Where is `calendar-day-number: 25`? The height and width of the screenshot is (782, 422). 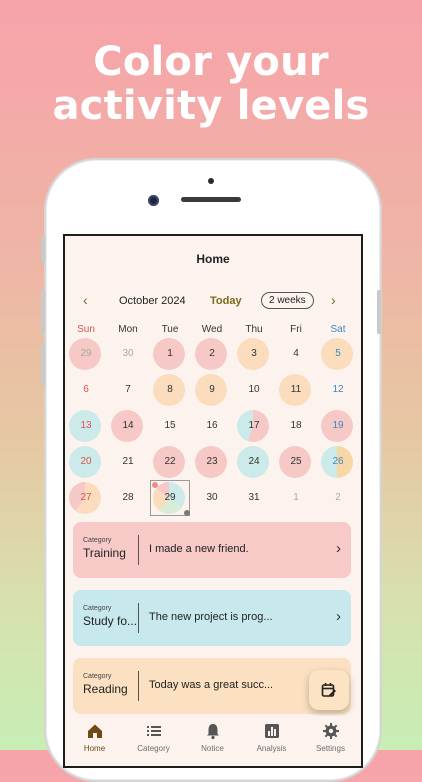
calendar-day-number: 25 is located at coordinates (296, 461).